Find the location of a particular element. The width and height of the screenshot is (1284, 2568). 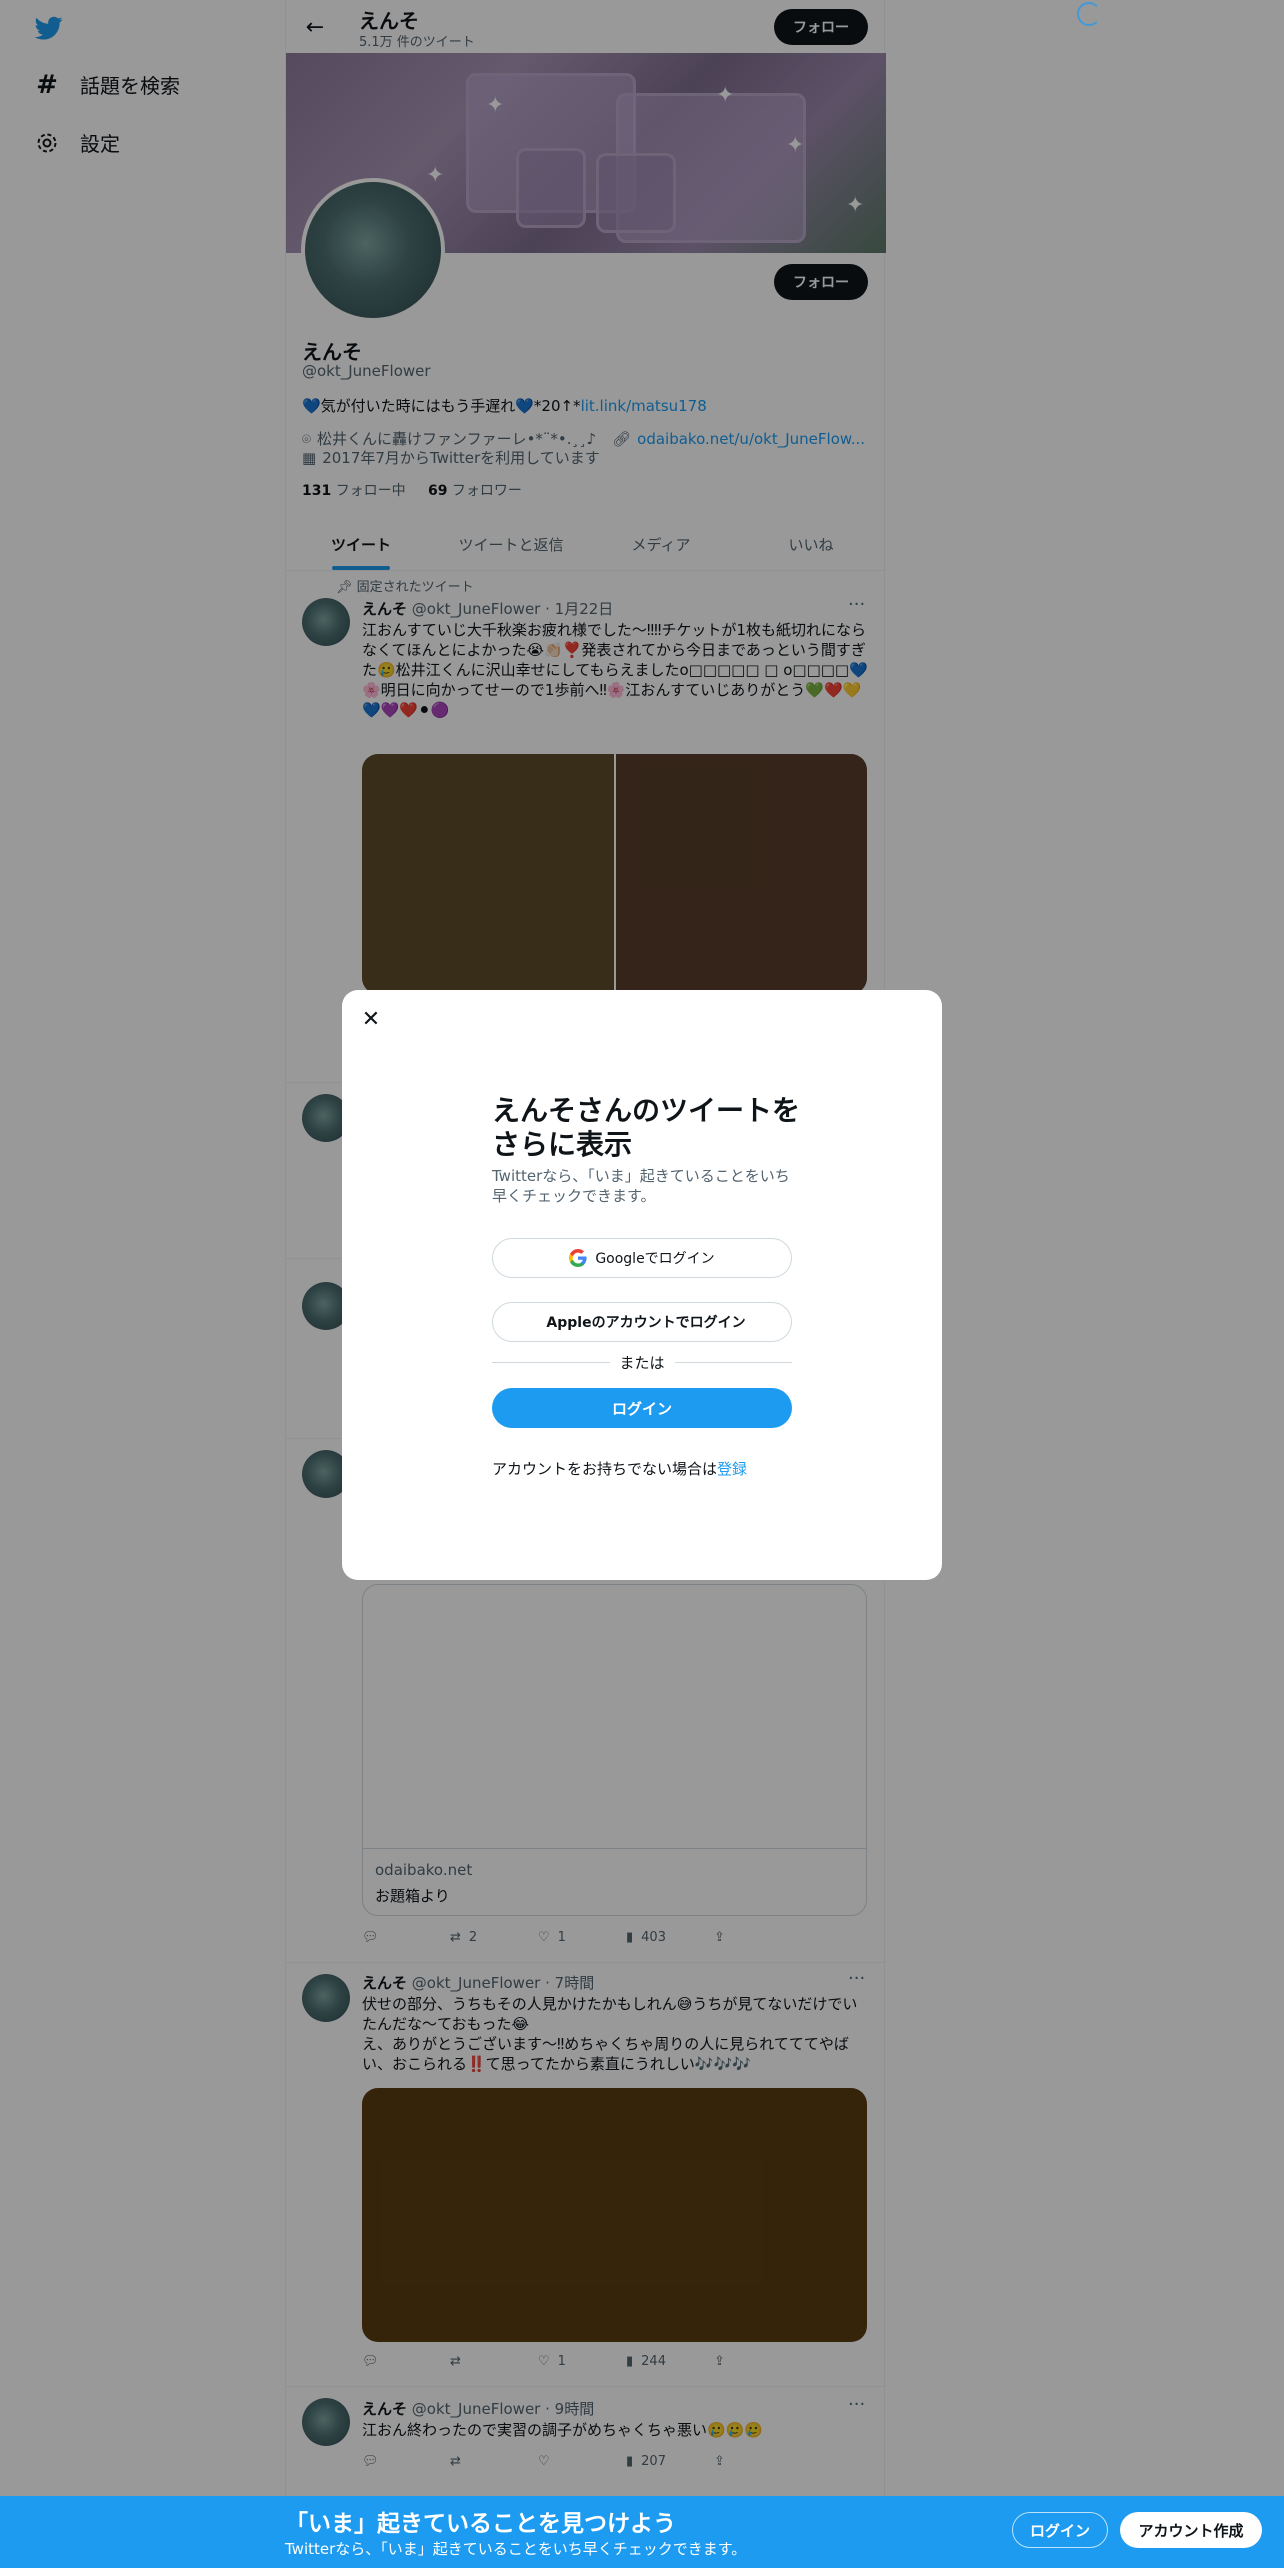

or-divider: または is located at coordinates (642, 1362).